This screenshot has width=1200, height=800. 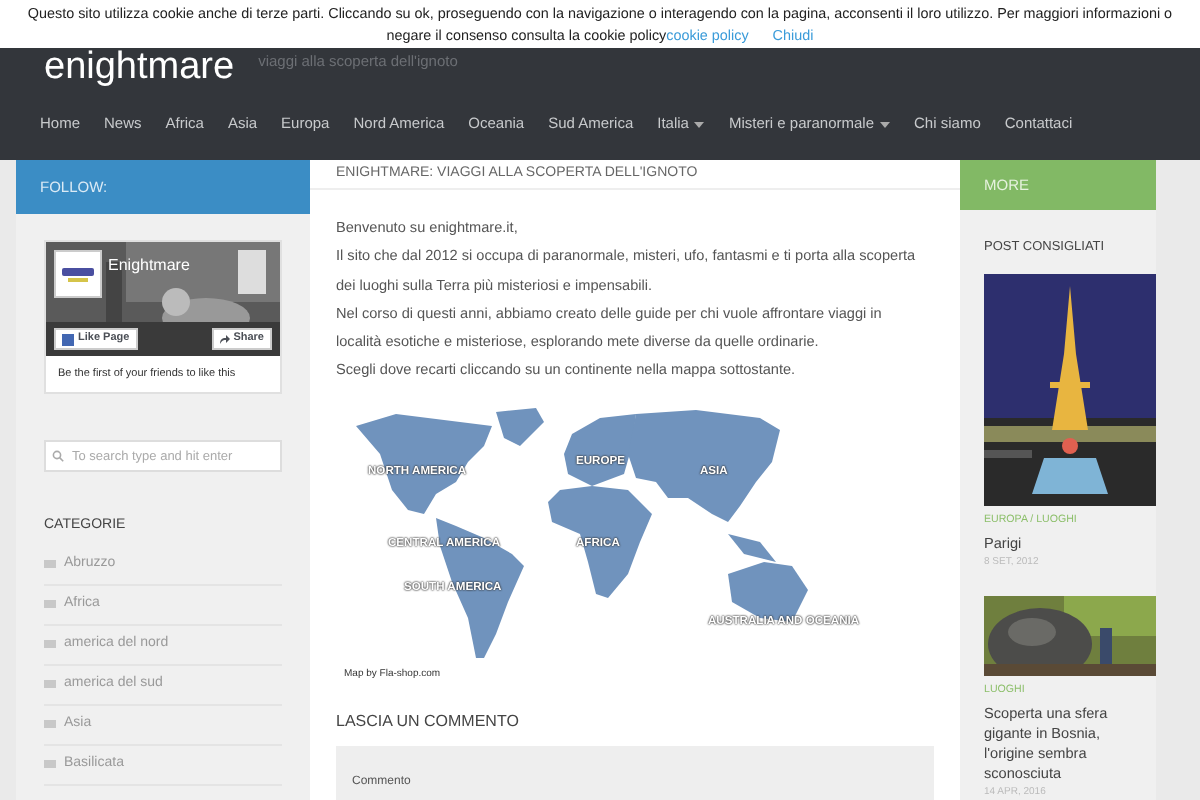 What do you see at coordinates (149, 266) in the screenshot?
I see `page-name-link: Enightmare` at bounding box center [149, 266].